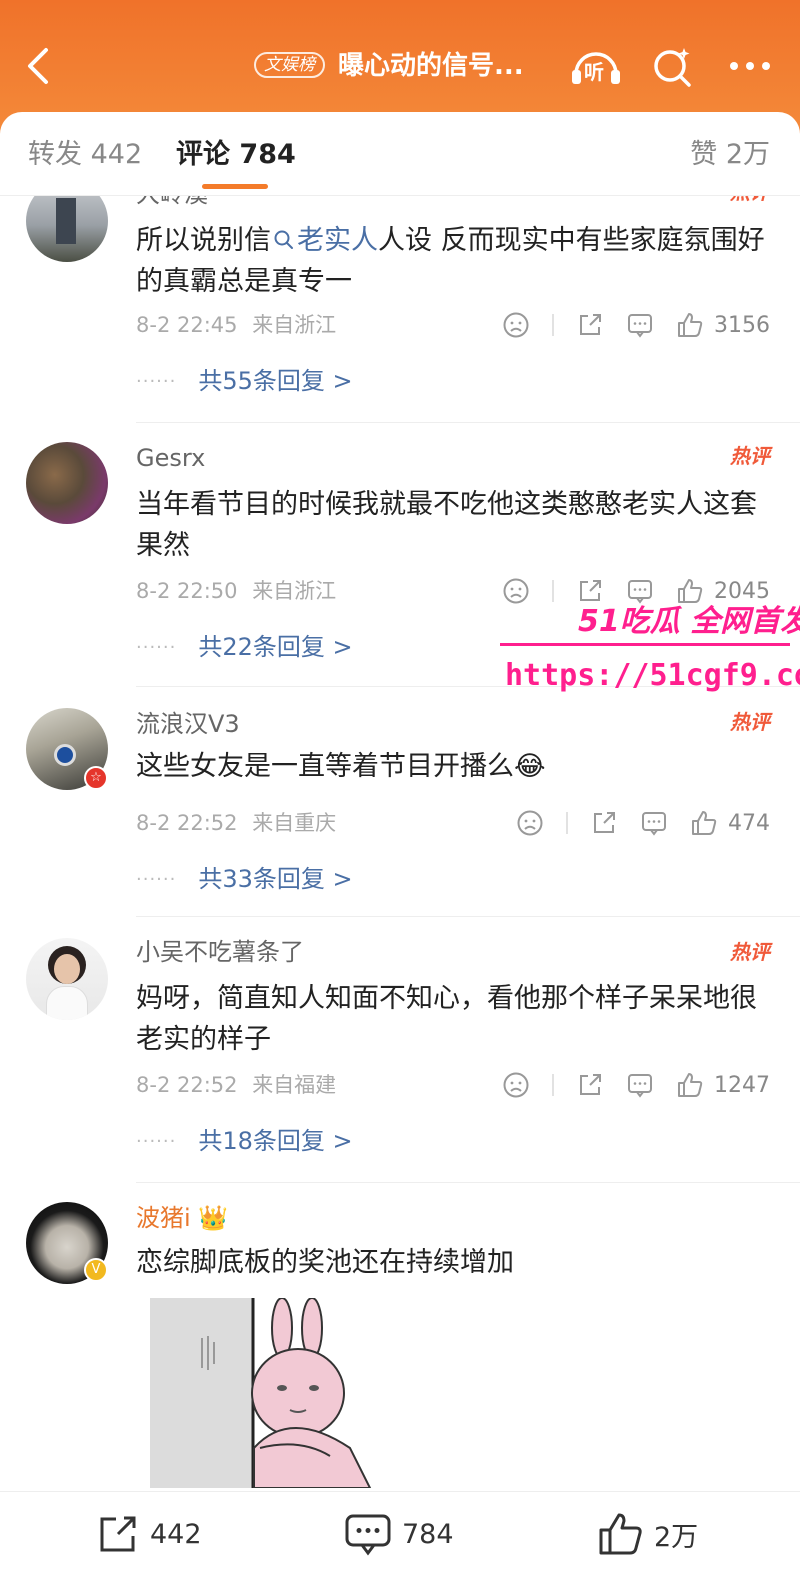 The height and width of the screenshot is (1571, 800). What do you see at coordinates (156, 879) in the screenshot?
I see `reply-dots: ······` at bounding box center [156, 879].